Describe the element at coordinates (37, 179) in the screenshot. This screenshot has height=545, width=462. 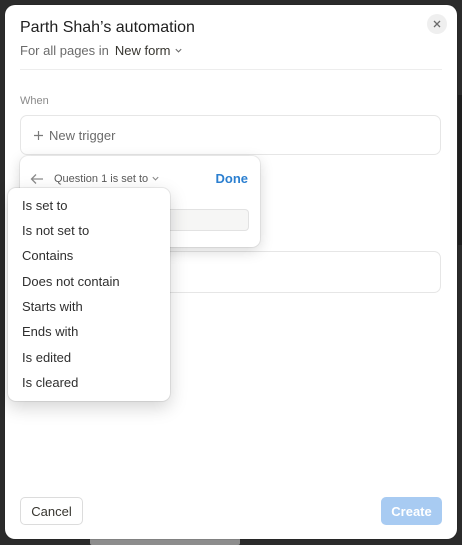
I see `back-arrow-icon` at that location.